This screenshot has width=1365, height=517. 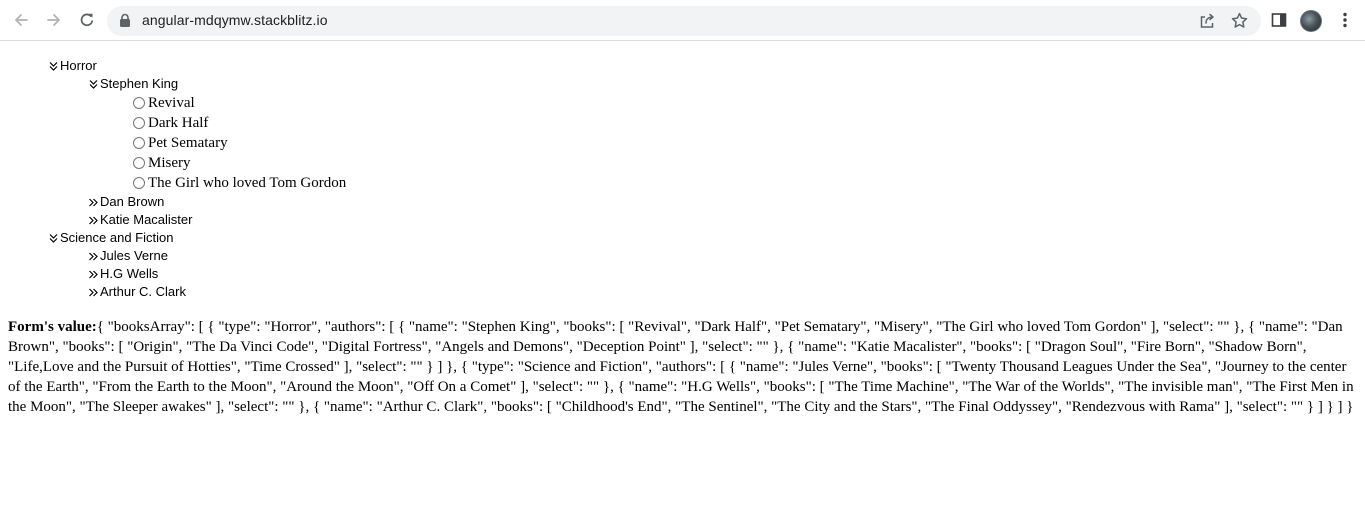 What do you see at coordinates (1239, 20) in the screenshot?
I see `star-icon` at bounding box center [1239, 20].